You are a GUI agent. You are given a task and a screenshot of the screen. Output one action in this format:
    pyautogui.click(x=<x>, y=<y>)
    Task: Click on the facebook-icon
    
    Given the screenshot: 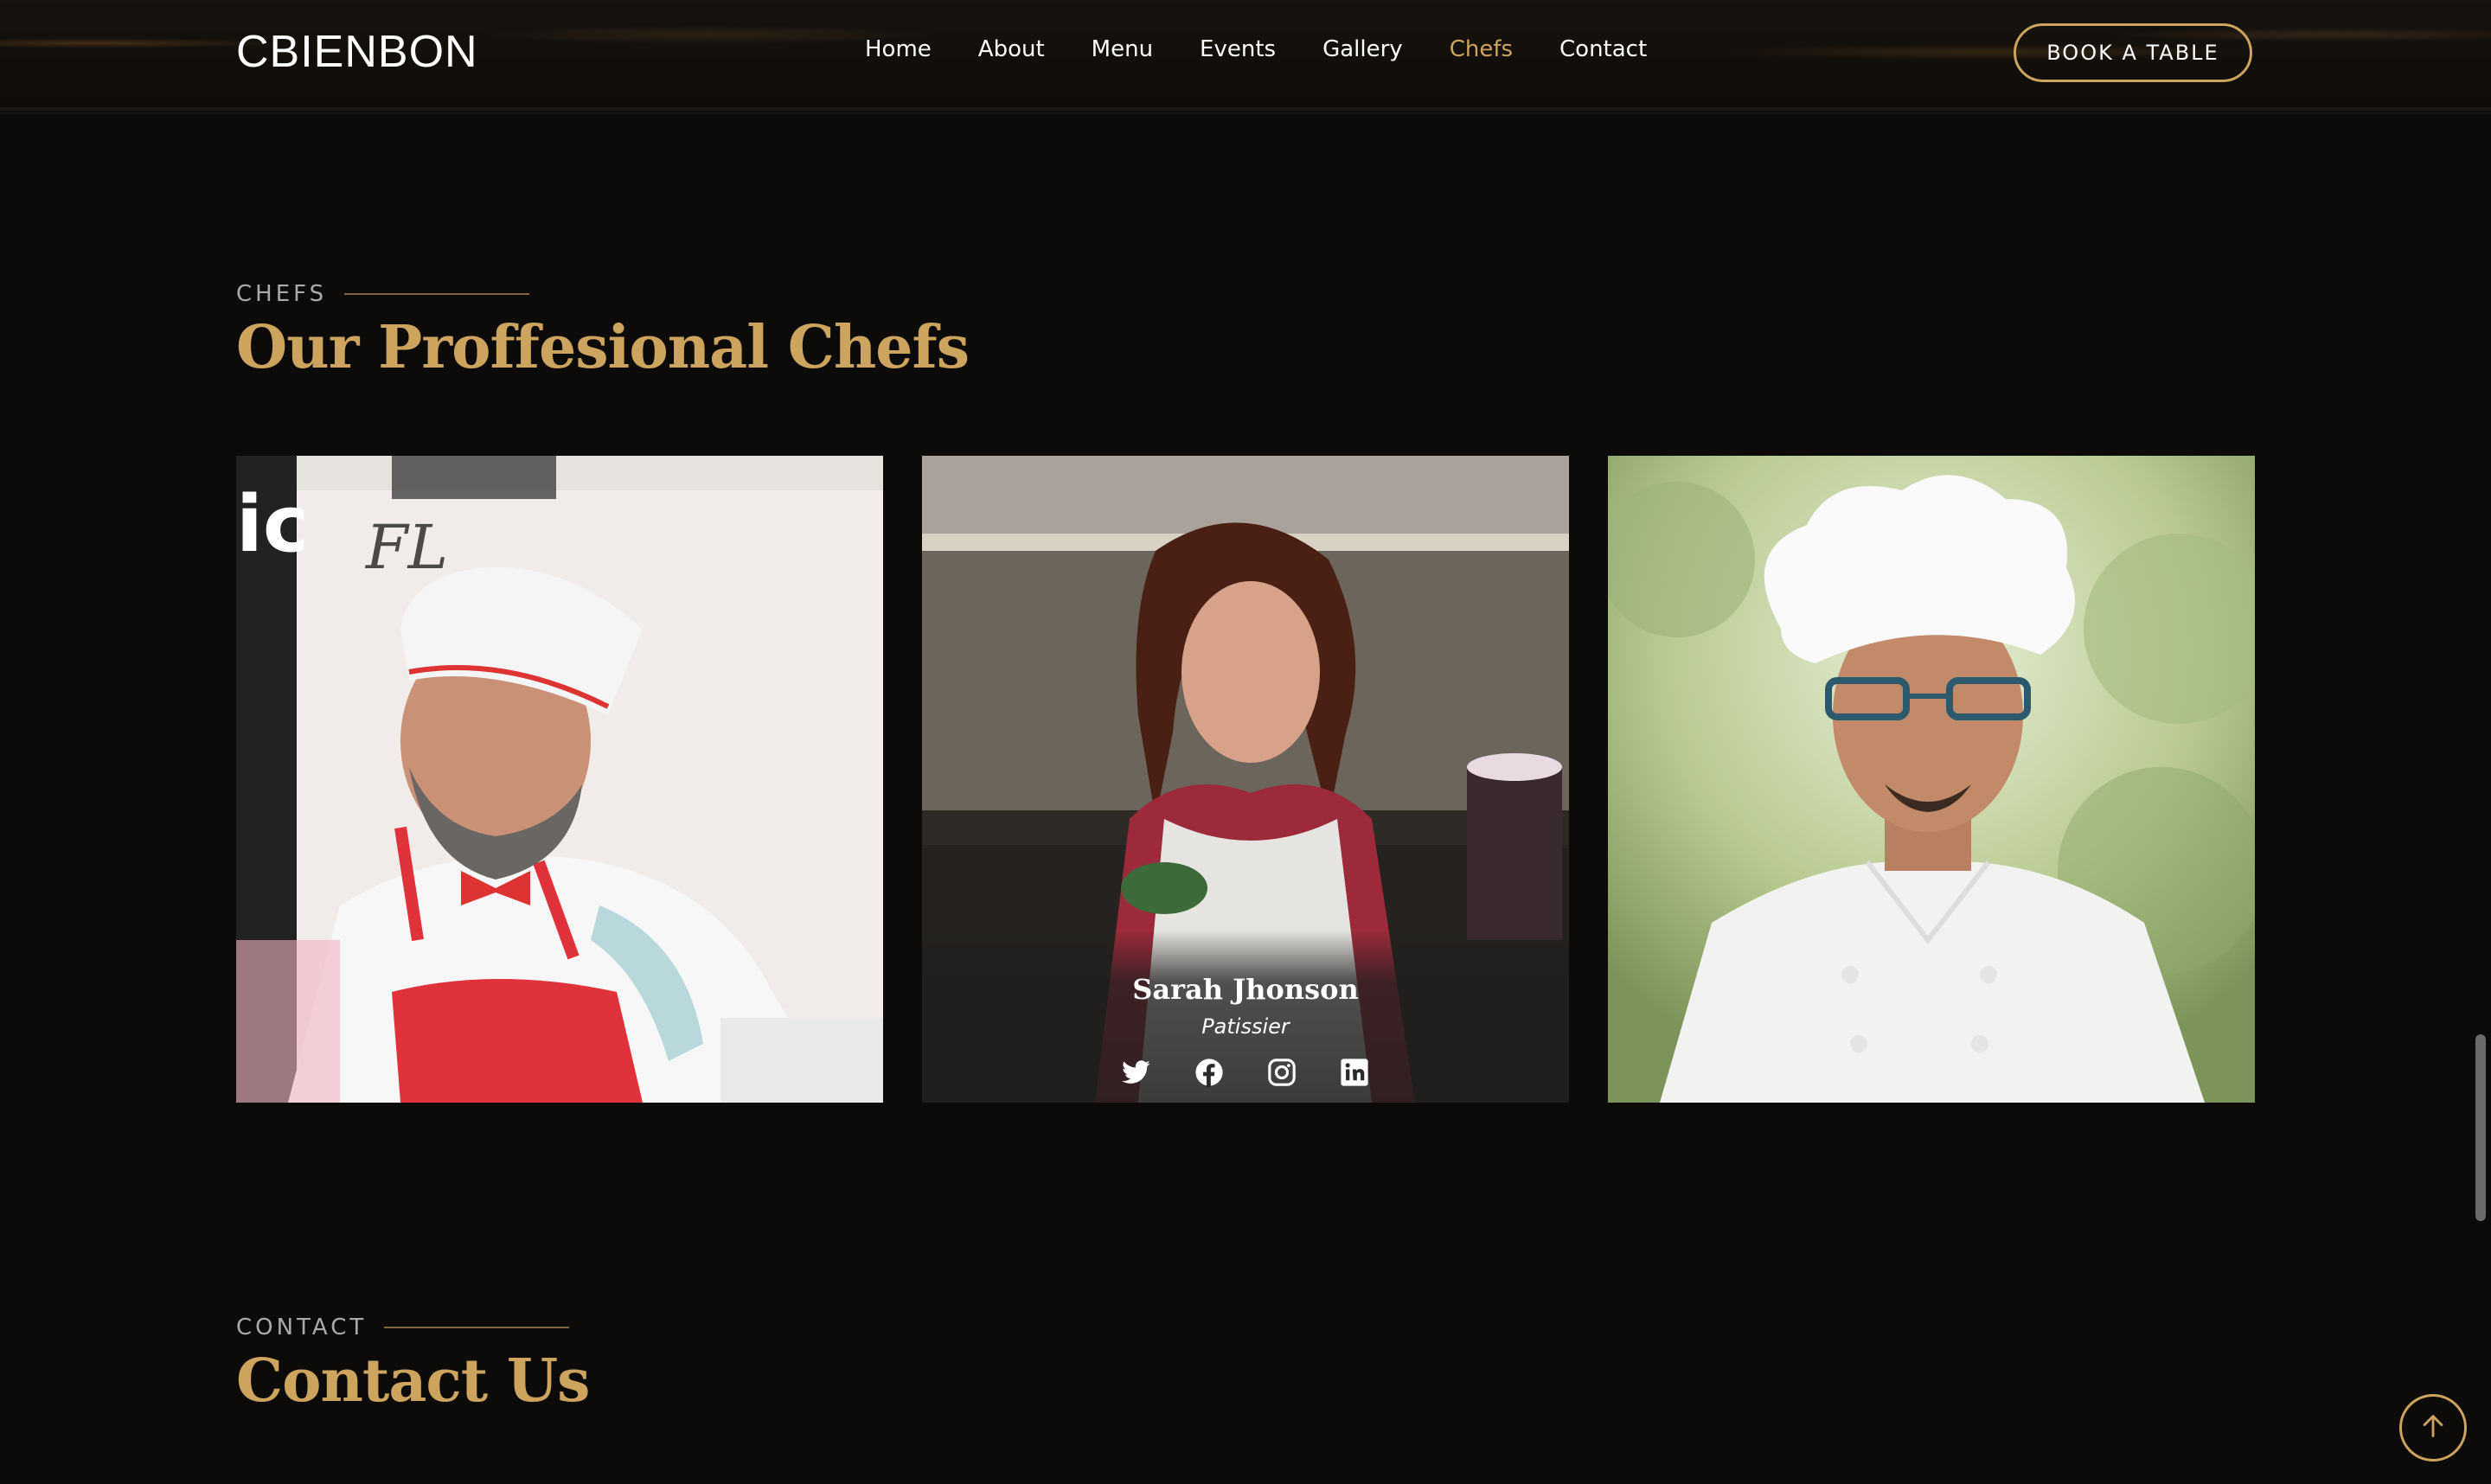 What is the action you would take?
    pyautogui.click(x=1209, y=1072)
    